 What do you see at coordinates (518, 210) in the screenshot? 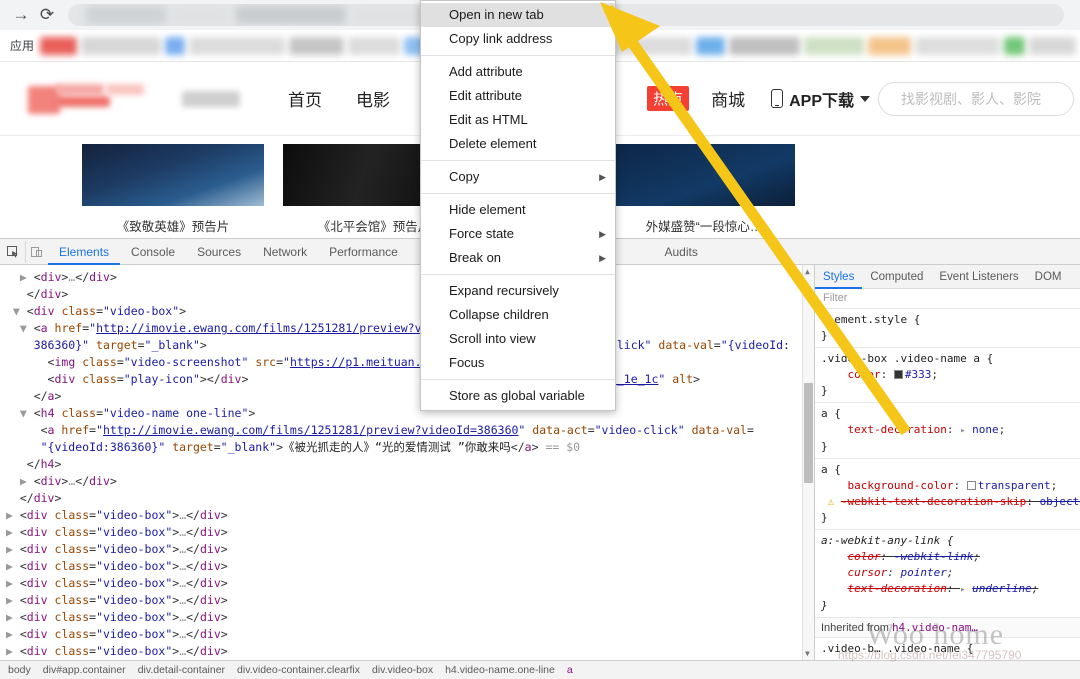
I see `menu-item-hide-element: Hide element` at bounding box center [518, 210].